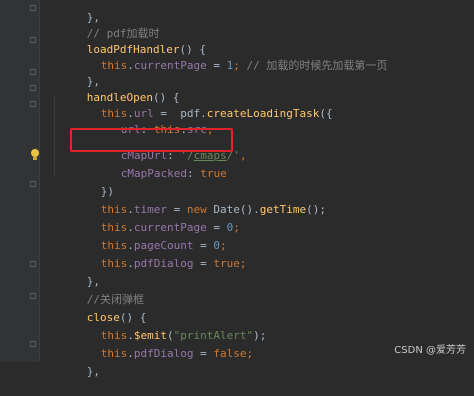 Image resolution: width=474 pixels, height=396 pixels. What do you see at coordinates (115, 299) in the screenshot?
I see `code-line: //关闭弹框` at bounding box center [115, 299].